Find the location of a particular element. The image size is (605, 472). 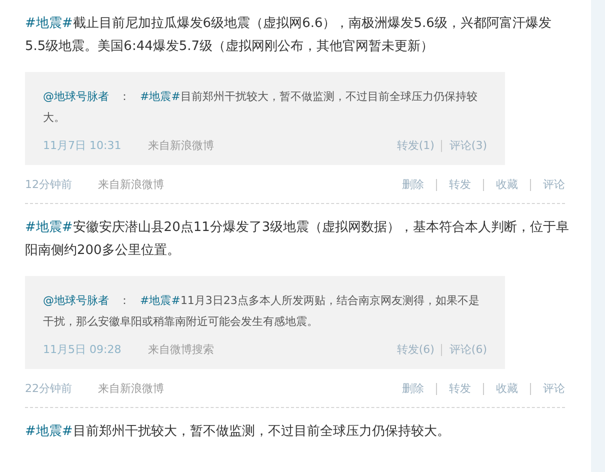

quote-date: 11月7日 10:31 is located at coordinates (82, 146).